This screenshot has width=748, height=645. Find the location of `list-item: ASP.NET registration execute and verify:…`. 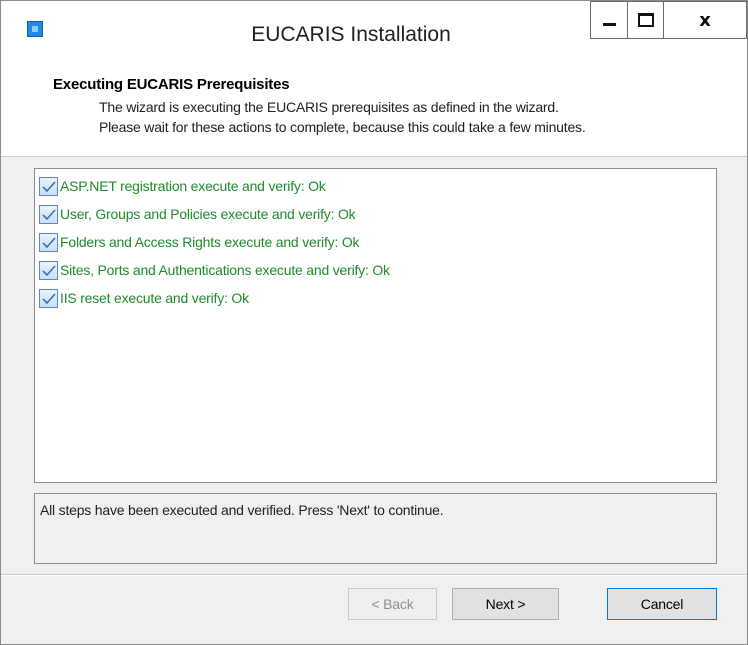

list-item: ASP.NET registration execute and verify:… is located at coordinates (182, 186).